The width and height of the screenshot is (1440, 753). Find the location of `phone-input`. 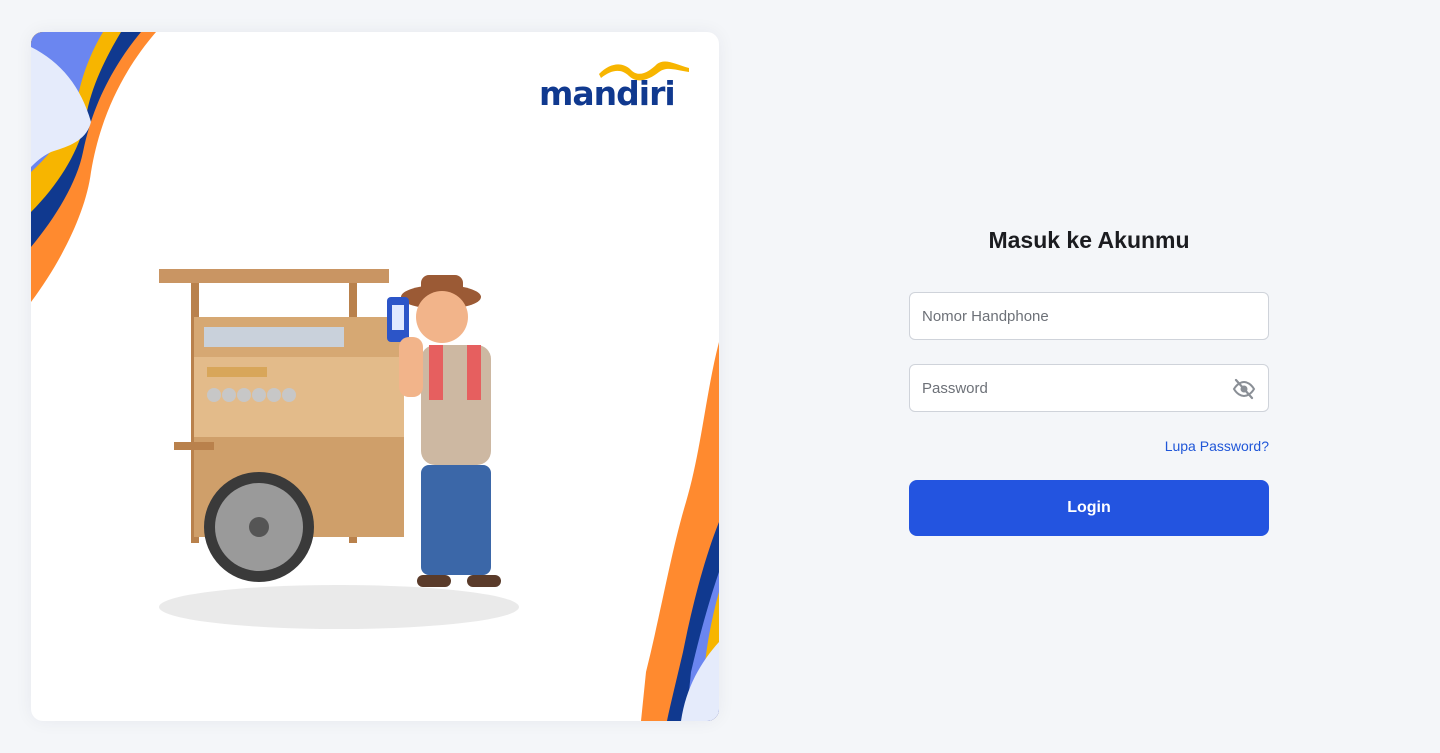

phone-input is located at coordinates (1072, 316).